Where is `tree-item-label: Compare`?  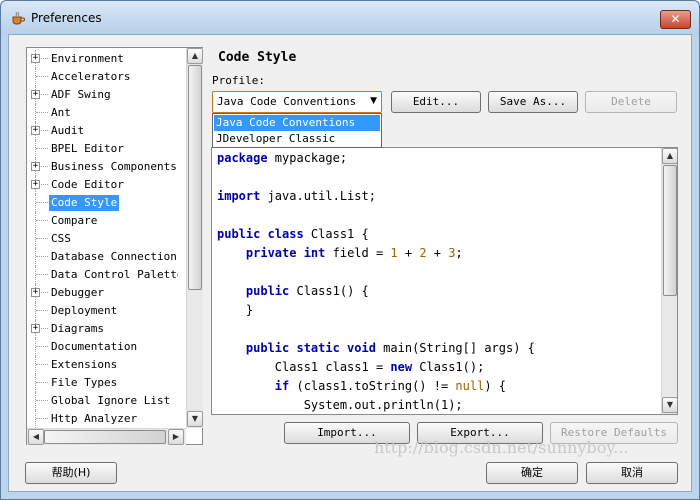
tree-item-label: Compare is located at coordinates (74, 220).